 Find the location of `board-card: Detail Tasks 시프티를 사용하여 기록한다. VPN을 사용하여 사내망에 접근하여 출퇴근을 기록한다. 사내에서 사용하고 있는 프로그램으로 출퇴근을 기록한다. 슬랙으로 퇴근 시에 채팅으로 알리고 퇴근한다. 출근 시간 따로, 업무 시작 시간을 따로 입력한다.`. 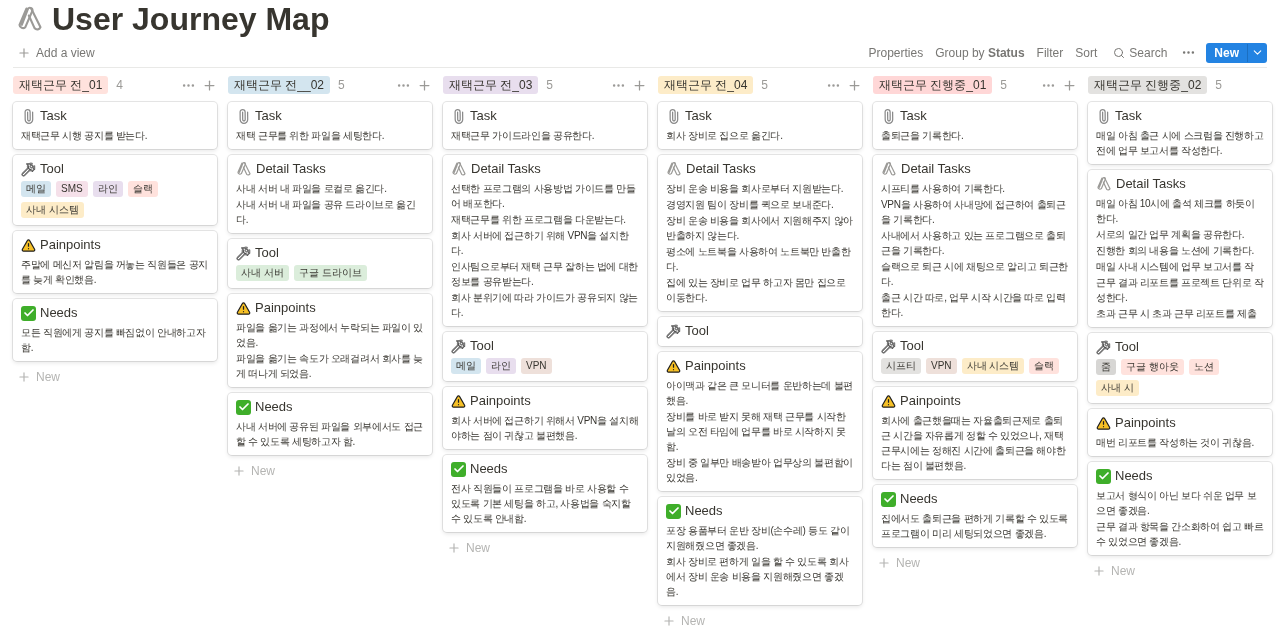

board-card: Detail Tasks 시프티를 사용하여 기록한다. VPN을 사용하여 사내망에 접근하여 출퇴근을 기록한다. 사내에서 사용하고 있는 프로그램으로 출퇴근을 기록한다. 슬랙으로 퇴근 시에 채팅으로 알리고 퇴근한다. 출근 시간 따로, 업무 시작 시간을 따로 입력한다. is located at coordinates (975, 240).